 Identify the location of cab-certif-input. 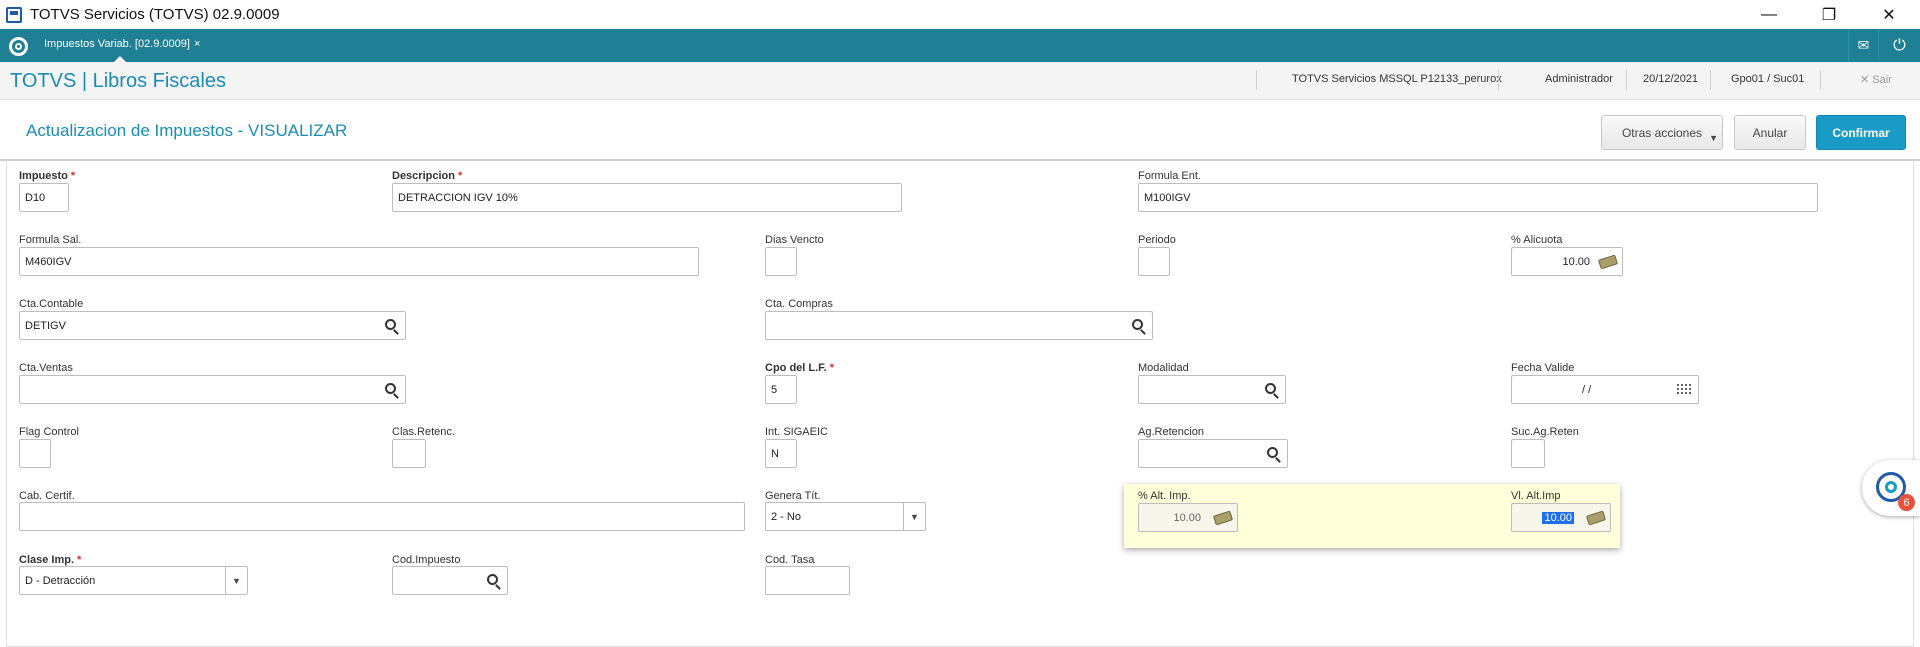
(382, 516).